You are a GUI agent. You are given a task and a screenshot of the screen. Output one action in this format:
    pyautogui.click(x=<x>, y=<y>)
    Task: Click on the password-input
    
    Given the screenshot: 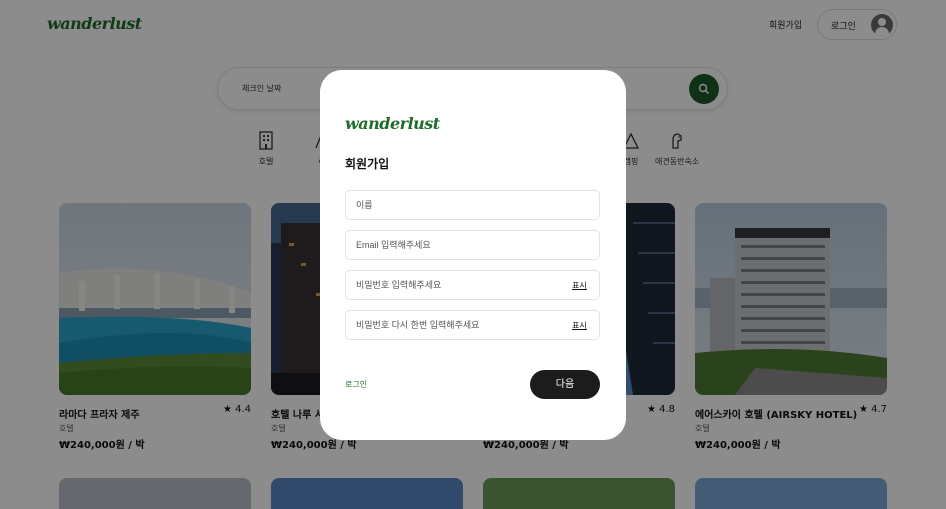 What is the action you would take?
    pyautogui.click(x=472, y=285)
    